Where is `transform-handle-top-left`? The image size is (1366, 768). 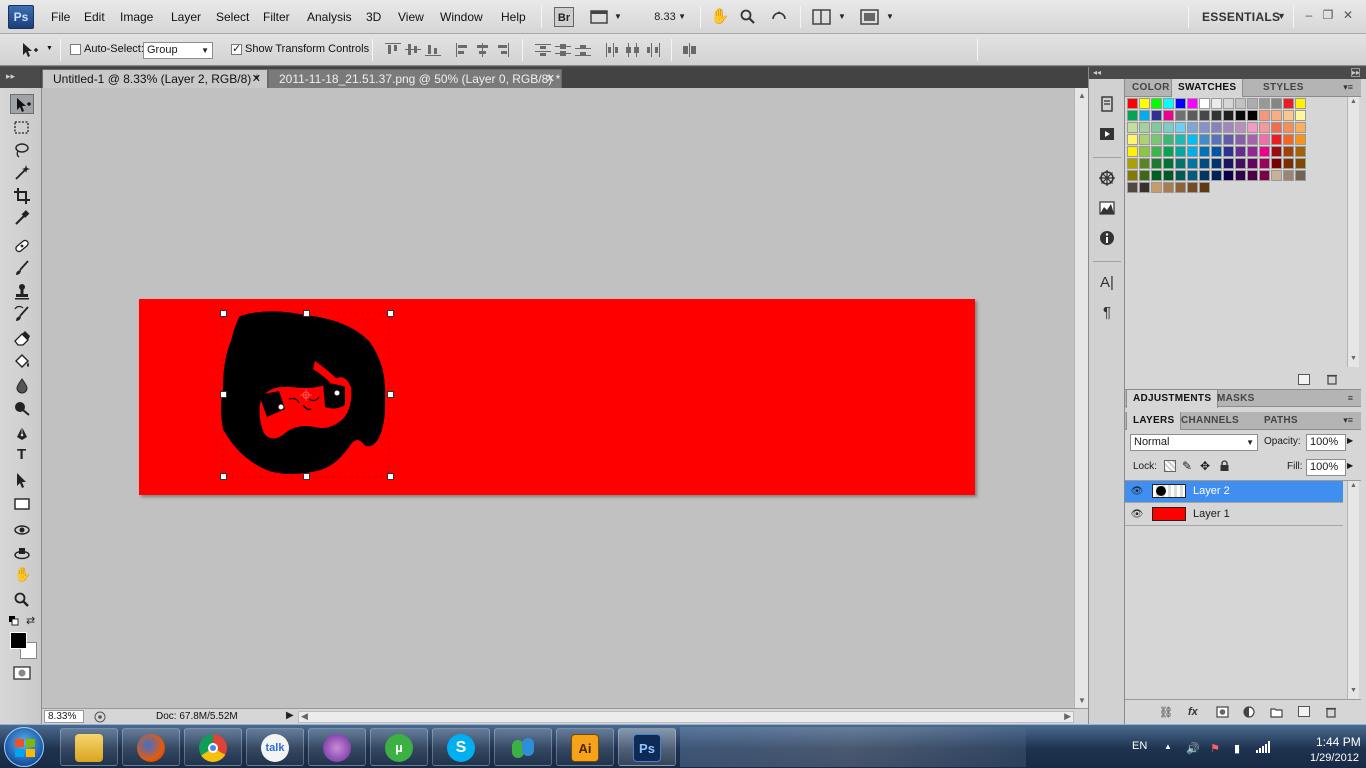 transform-handle-top-left is located at coordinates (223, 313).